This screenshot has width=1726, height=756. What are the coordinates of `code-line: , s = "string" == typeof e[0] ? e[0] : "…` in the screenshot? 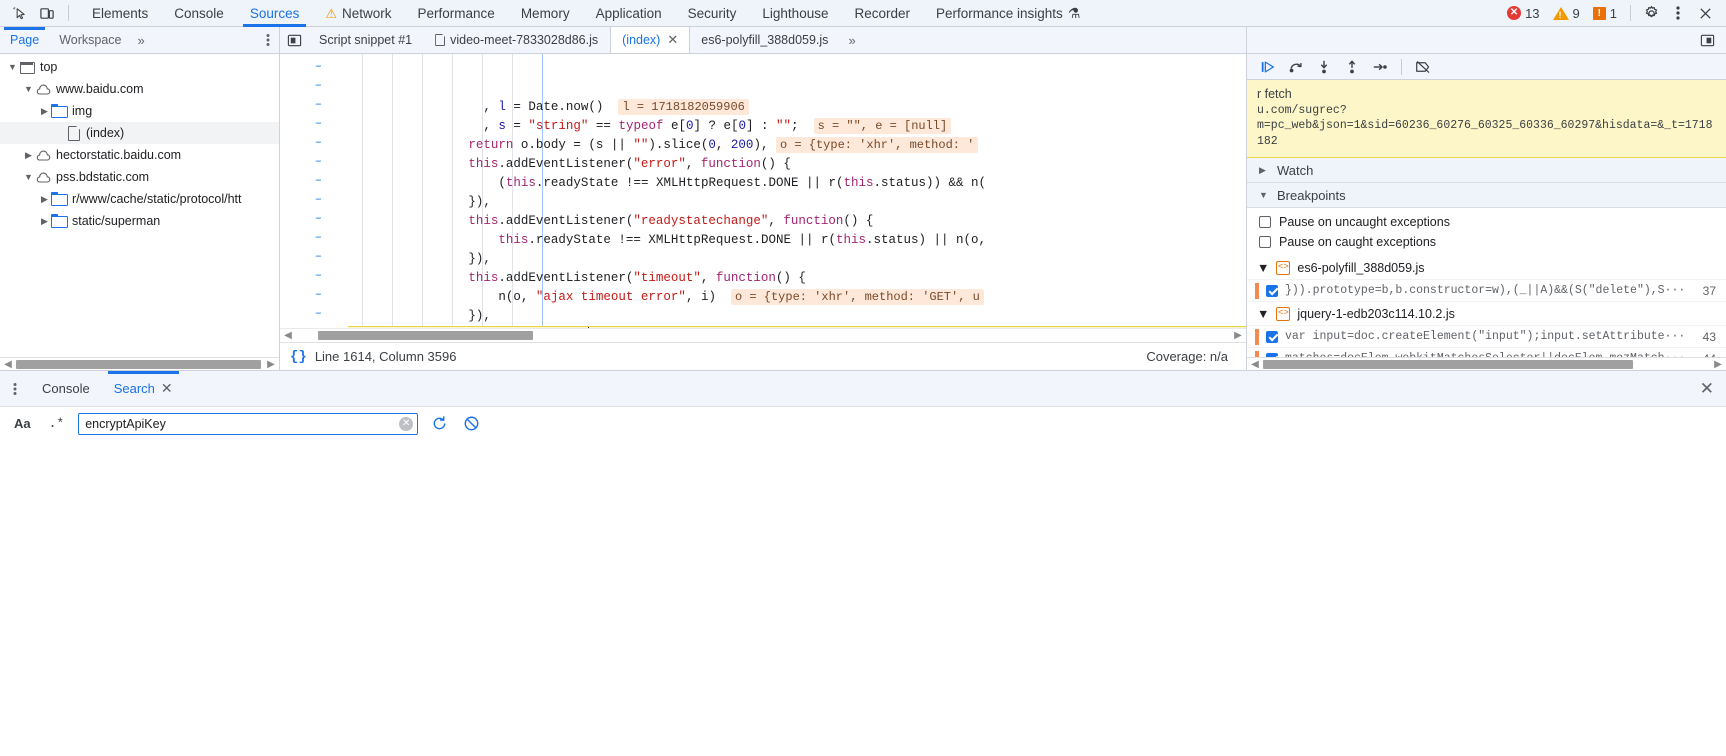 It's located at (797, 126).